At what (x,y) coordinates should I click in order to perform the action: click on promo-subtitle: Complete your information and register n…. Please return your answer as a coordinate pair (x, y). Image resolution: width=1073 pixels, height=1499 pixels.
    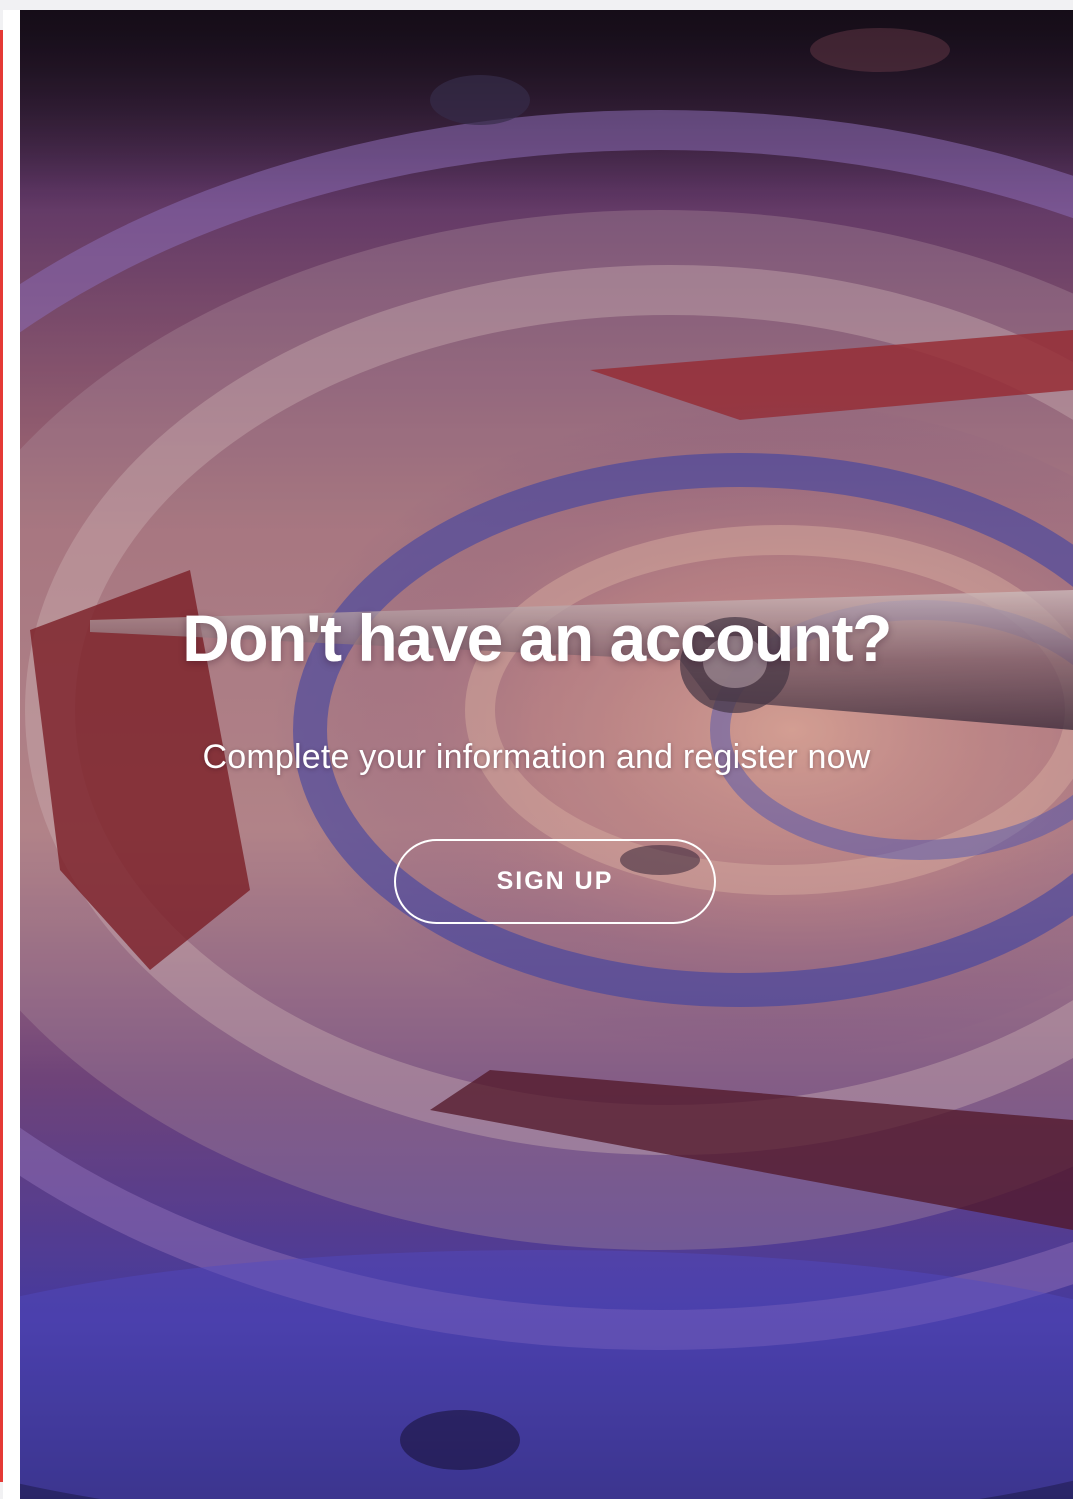
    Looking at the image, I should click on (536, 757).